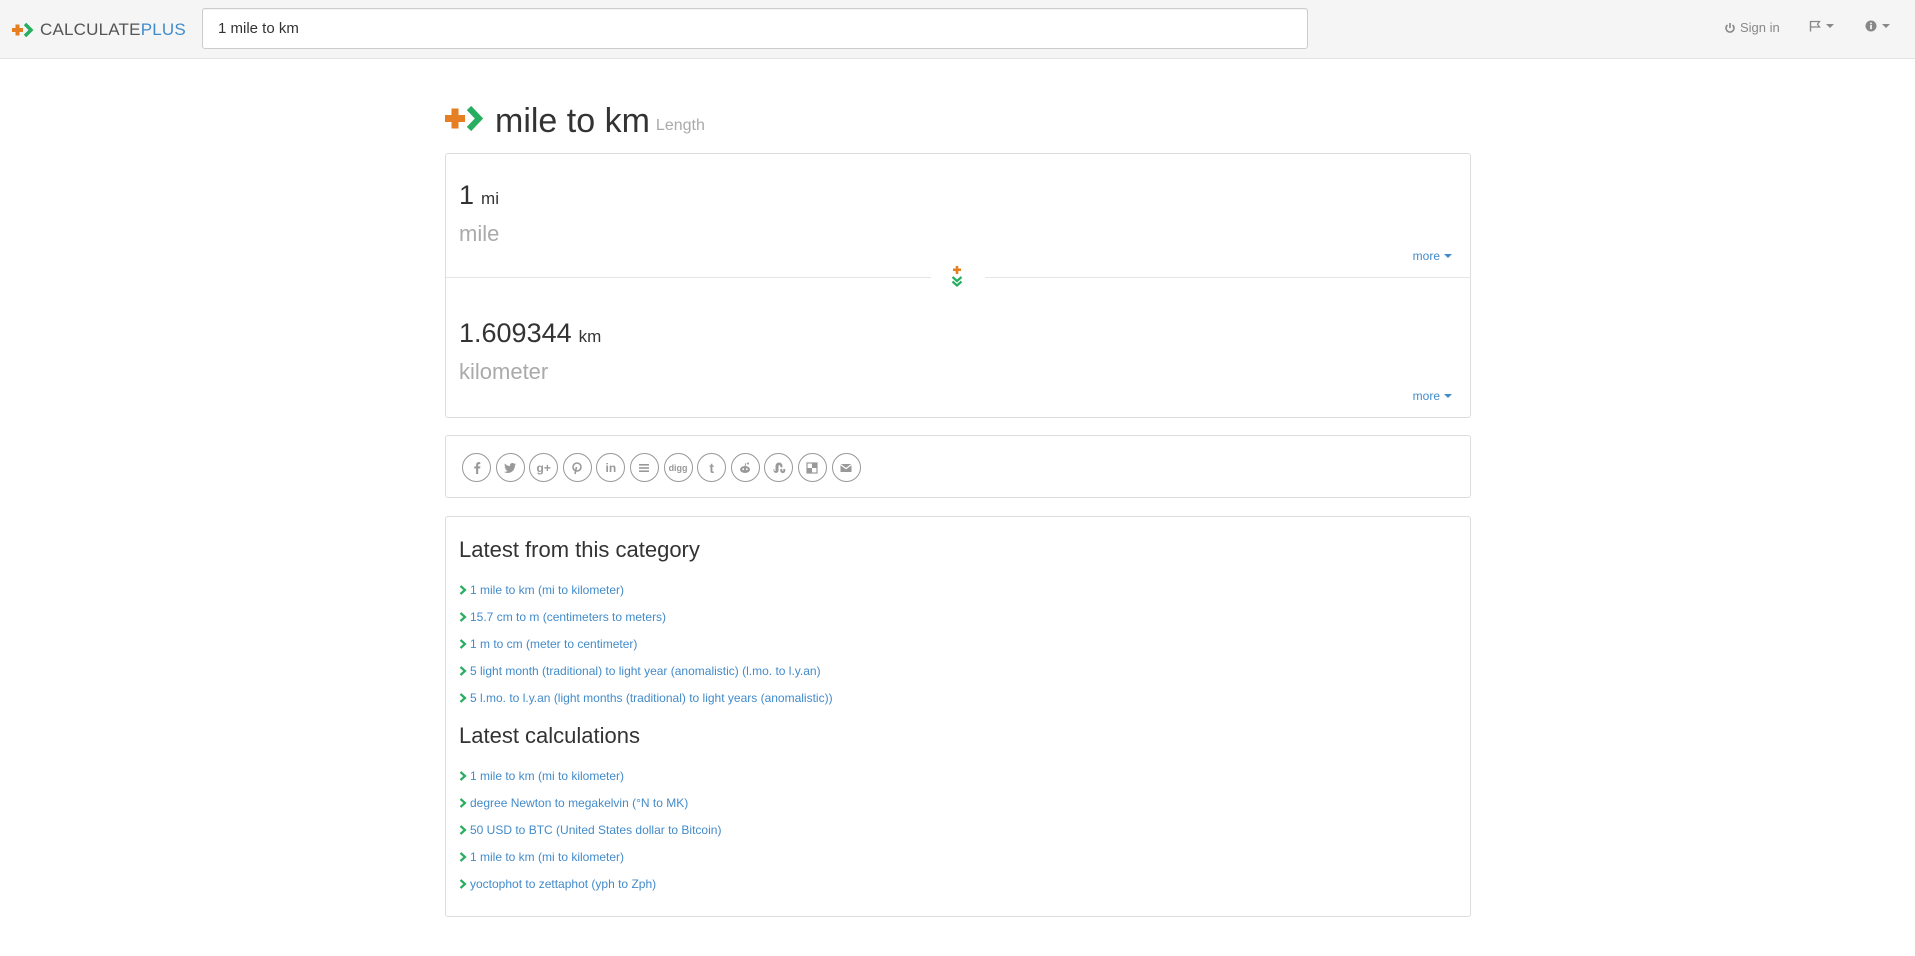 This screenshot has width=1915, height=956. What do you see at coordinates (466, 195) in the screenshot?
I see `from-value: 1` at bounding box center [466, 195].